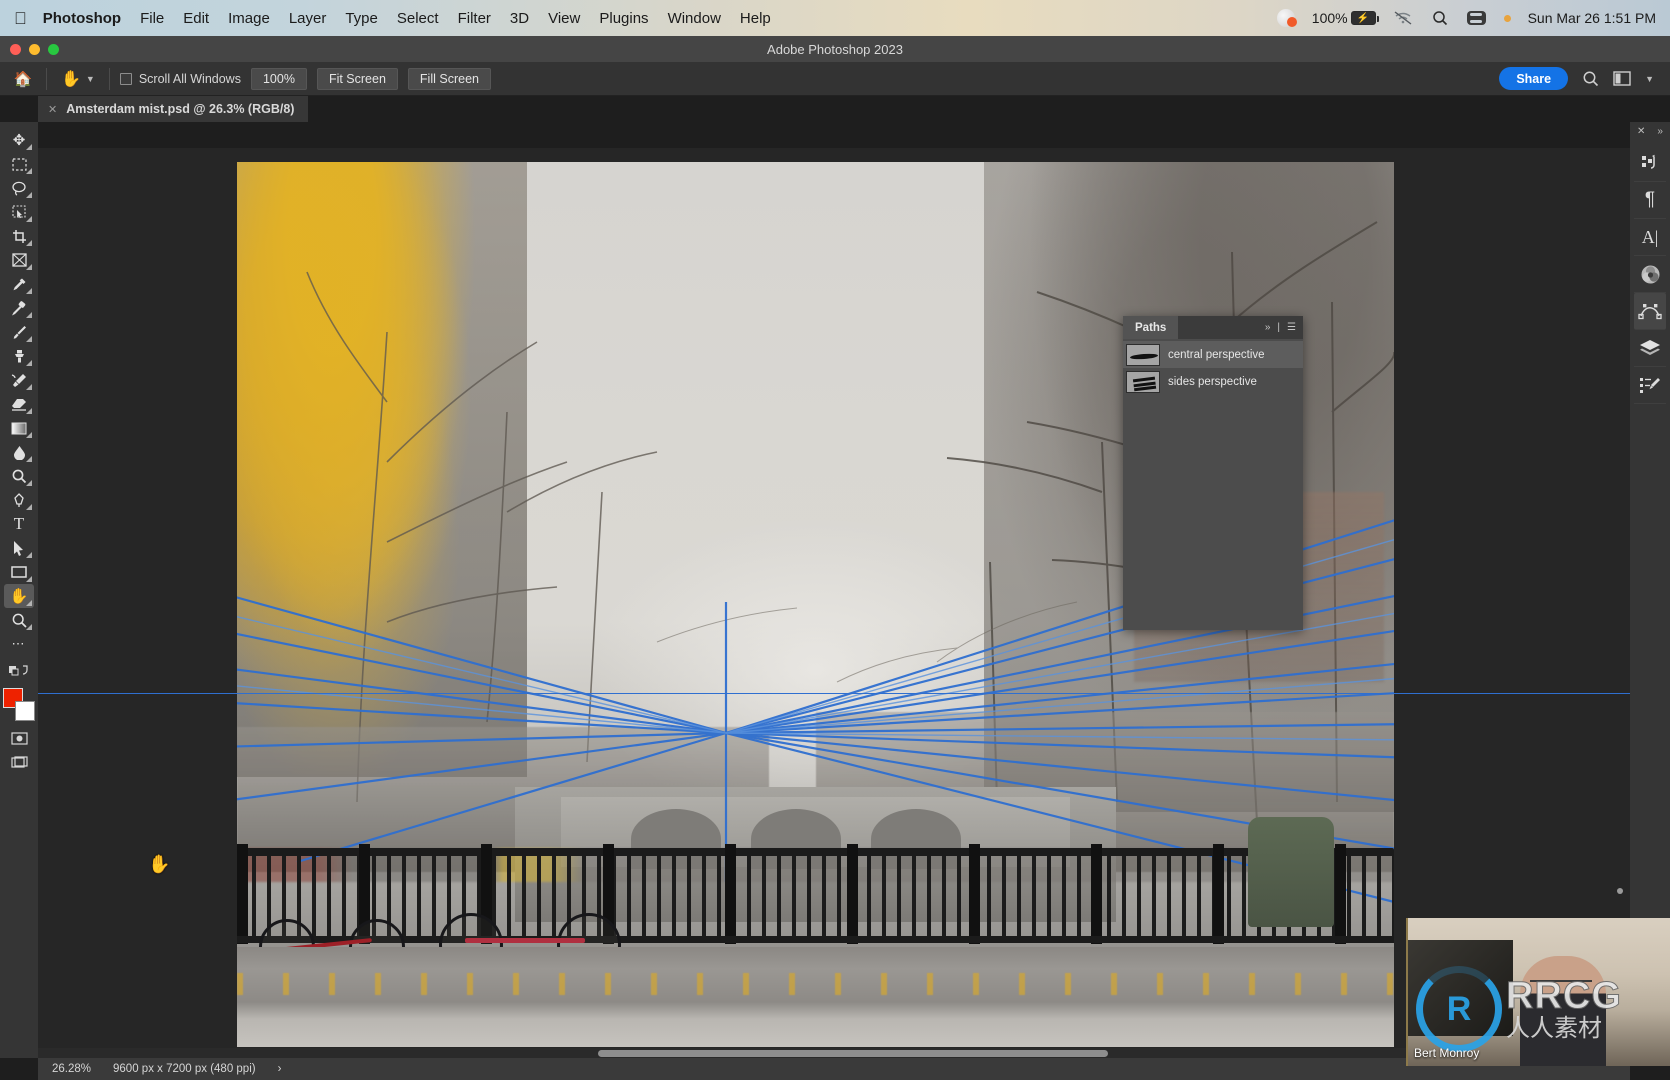  I want to click on move-tool: ✥, so click(19, 140).